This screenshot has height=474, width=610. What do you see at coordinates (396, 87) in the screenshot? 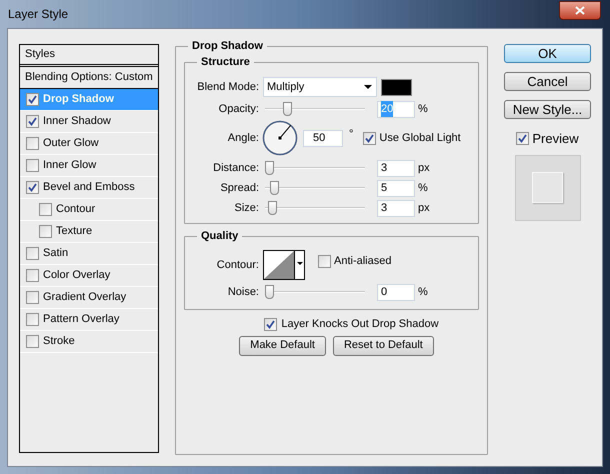
I see `color-swatch` at bounding box center [396, 87].